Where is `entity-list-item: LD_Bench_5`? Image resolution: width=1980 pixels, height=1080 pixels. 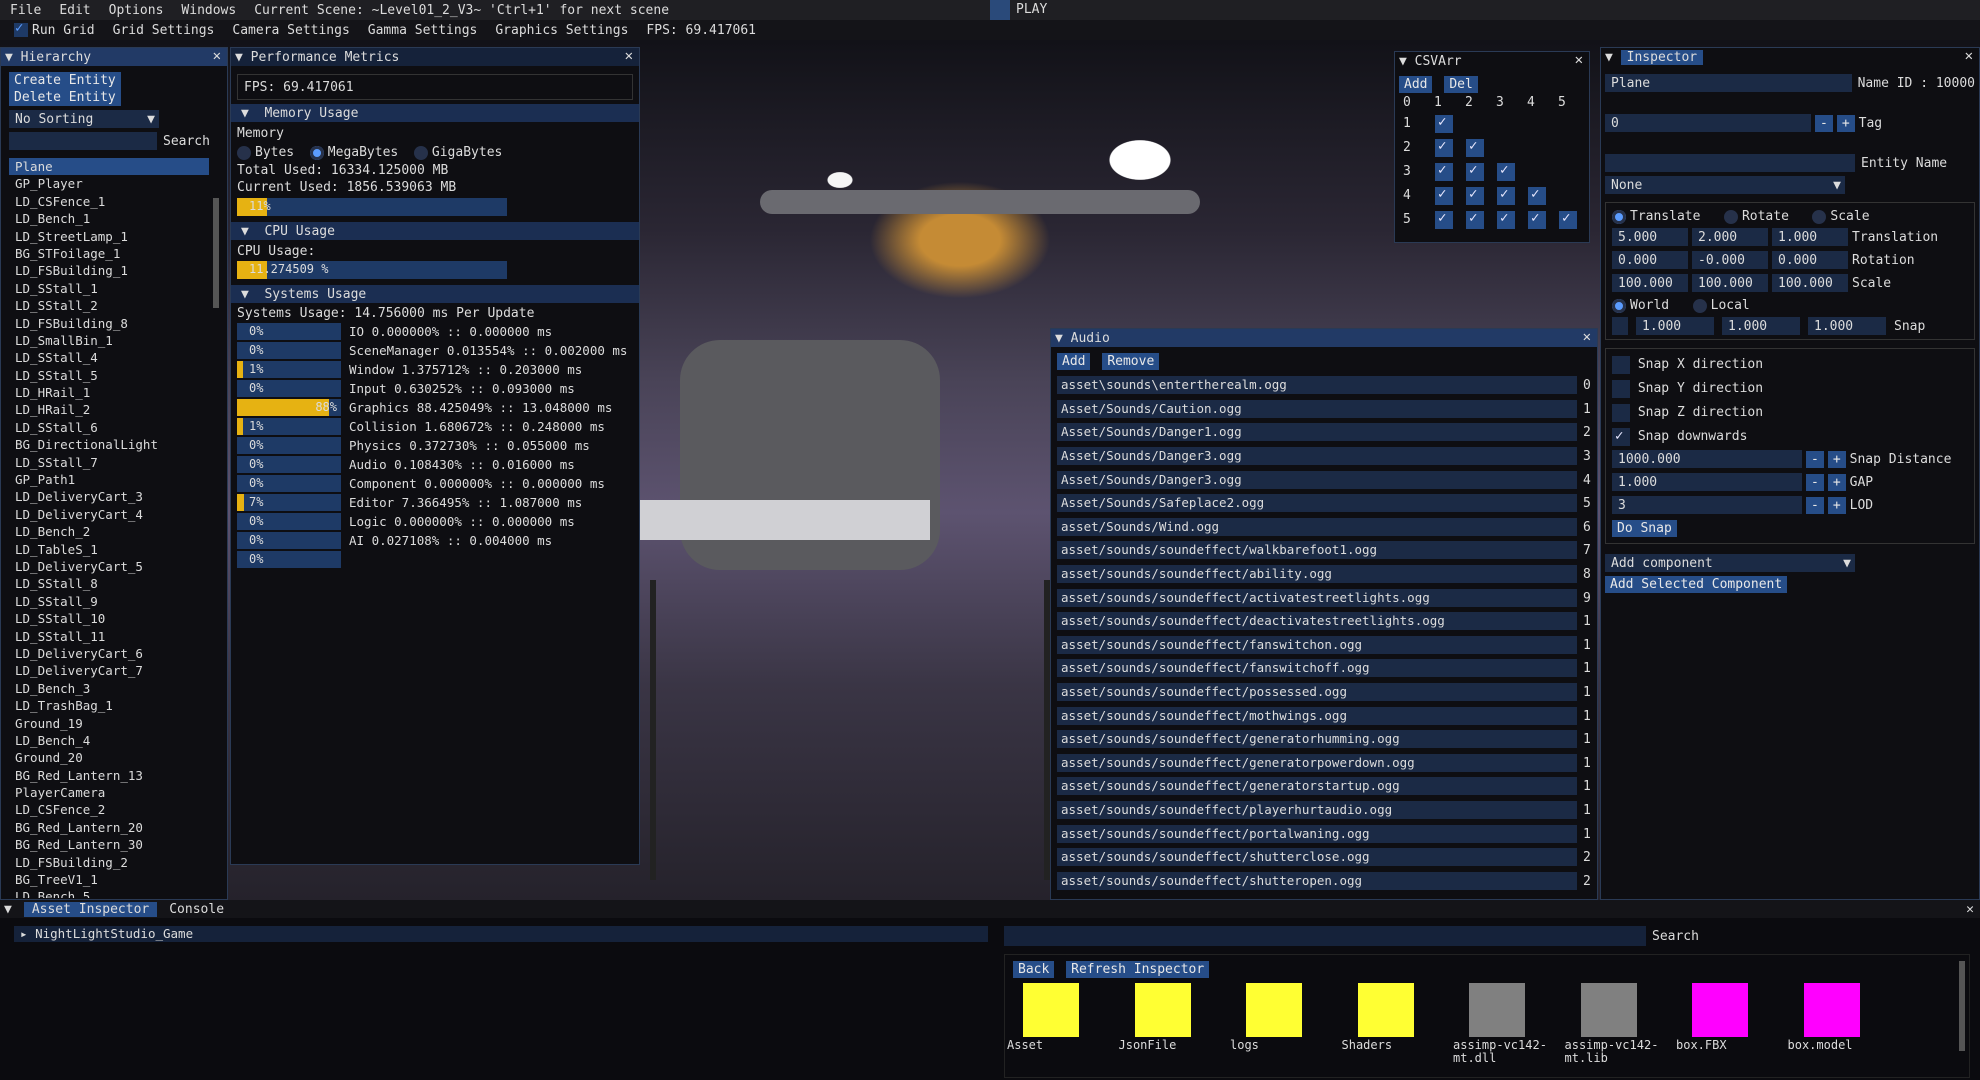 entity-list-item: LD_Bench_5 is located at coordinates (109, 893).